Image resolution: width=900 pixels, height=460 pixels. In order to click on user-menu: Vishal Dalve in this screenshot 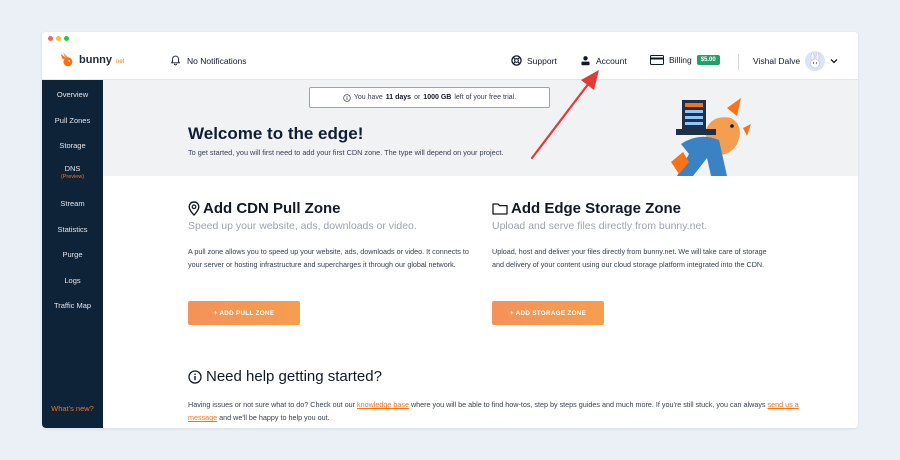, I will do `click(795, 61)`.